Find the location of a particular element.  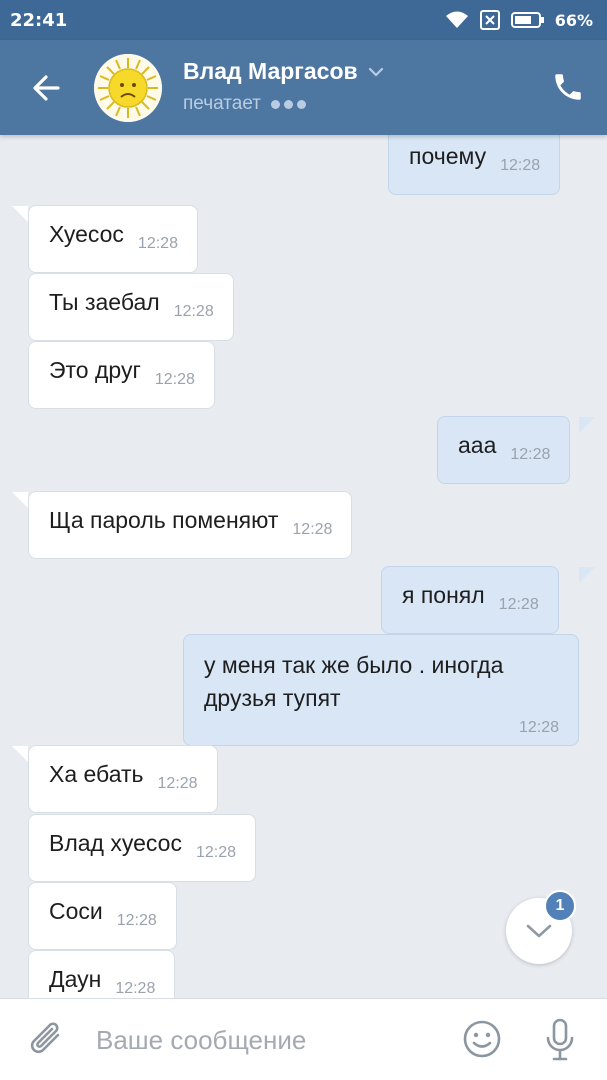

message-text: я понял is located at coordinates (443, 595).